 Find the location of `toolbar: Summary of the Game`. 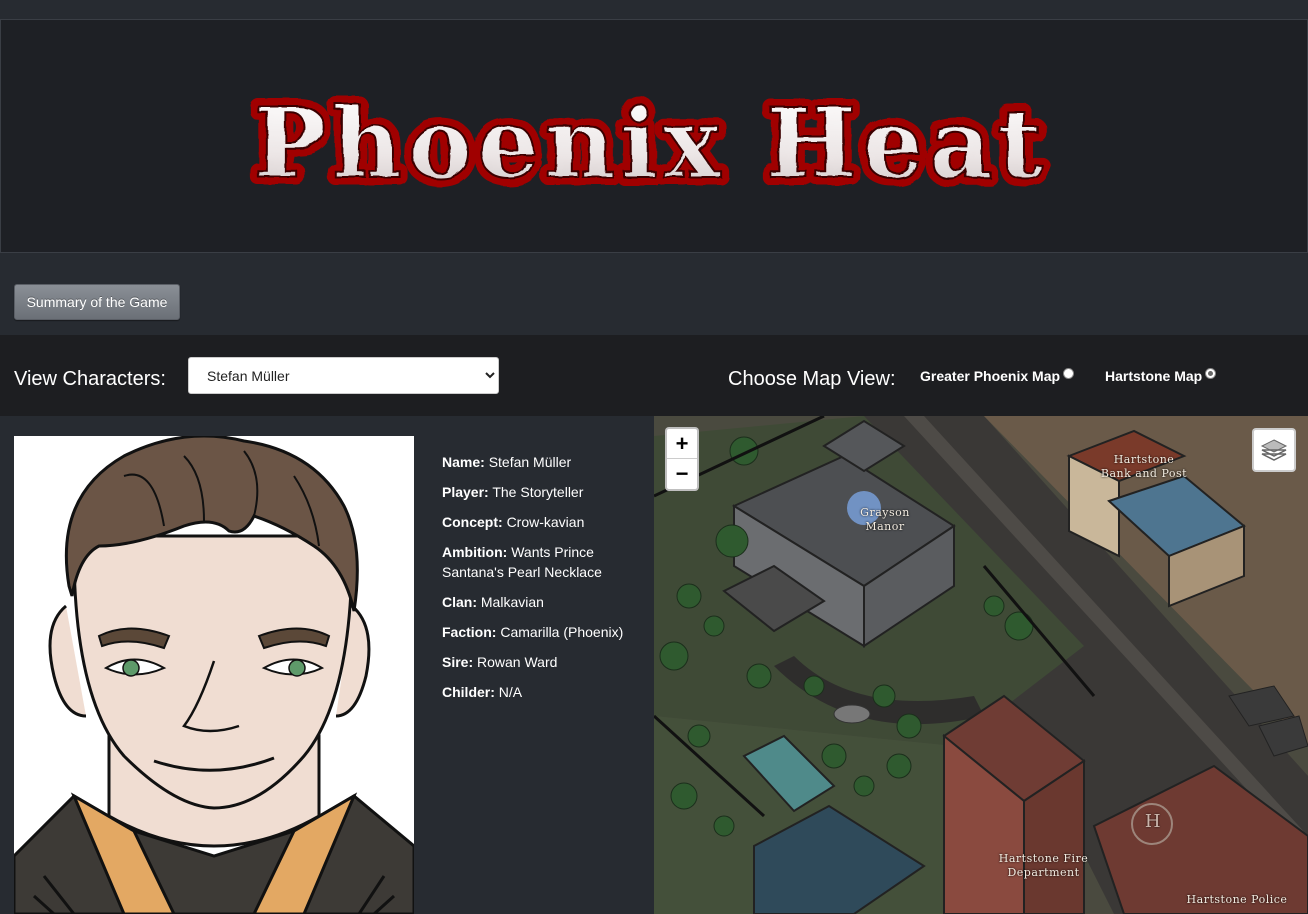

toolbar: Summary of the Game is located at coordinates (654, 294).